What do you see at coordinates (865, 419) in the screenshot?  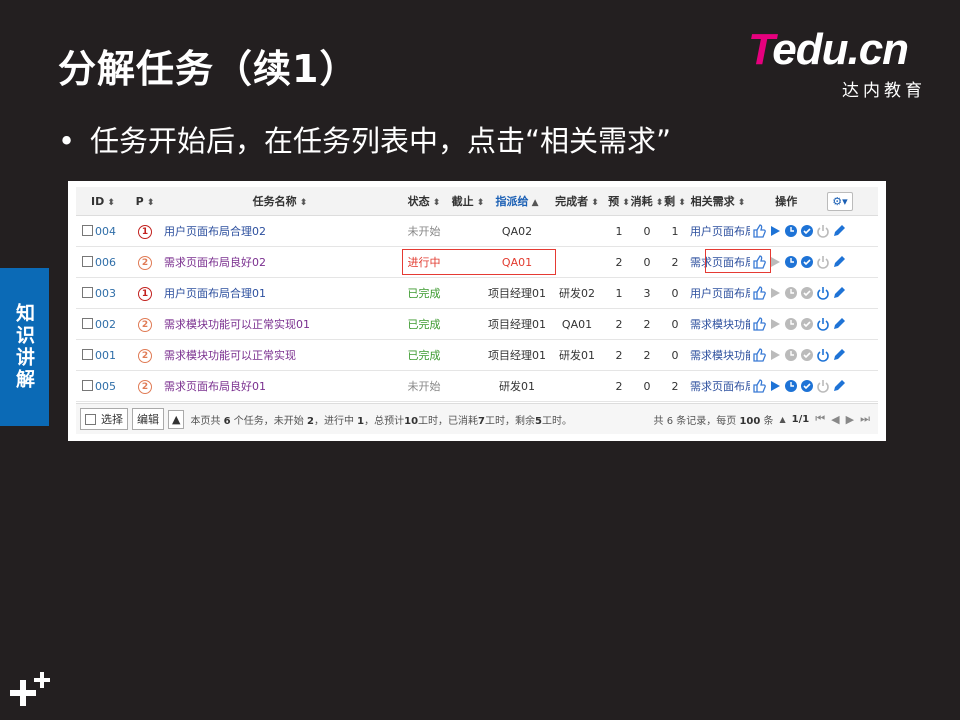 I see `last-page-icon: ⏭` at bounding box center [865, 419].